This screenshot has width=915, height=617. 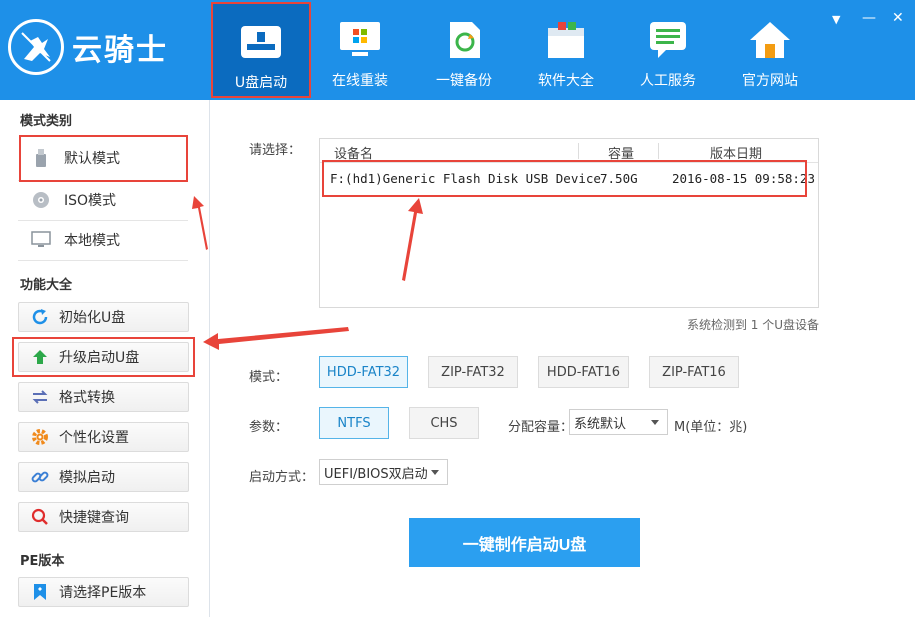 I want to click on home-icon, so click(x=770, y=40).